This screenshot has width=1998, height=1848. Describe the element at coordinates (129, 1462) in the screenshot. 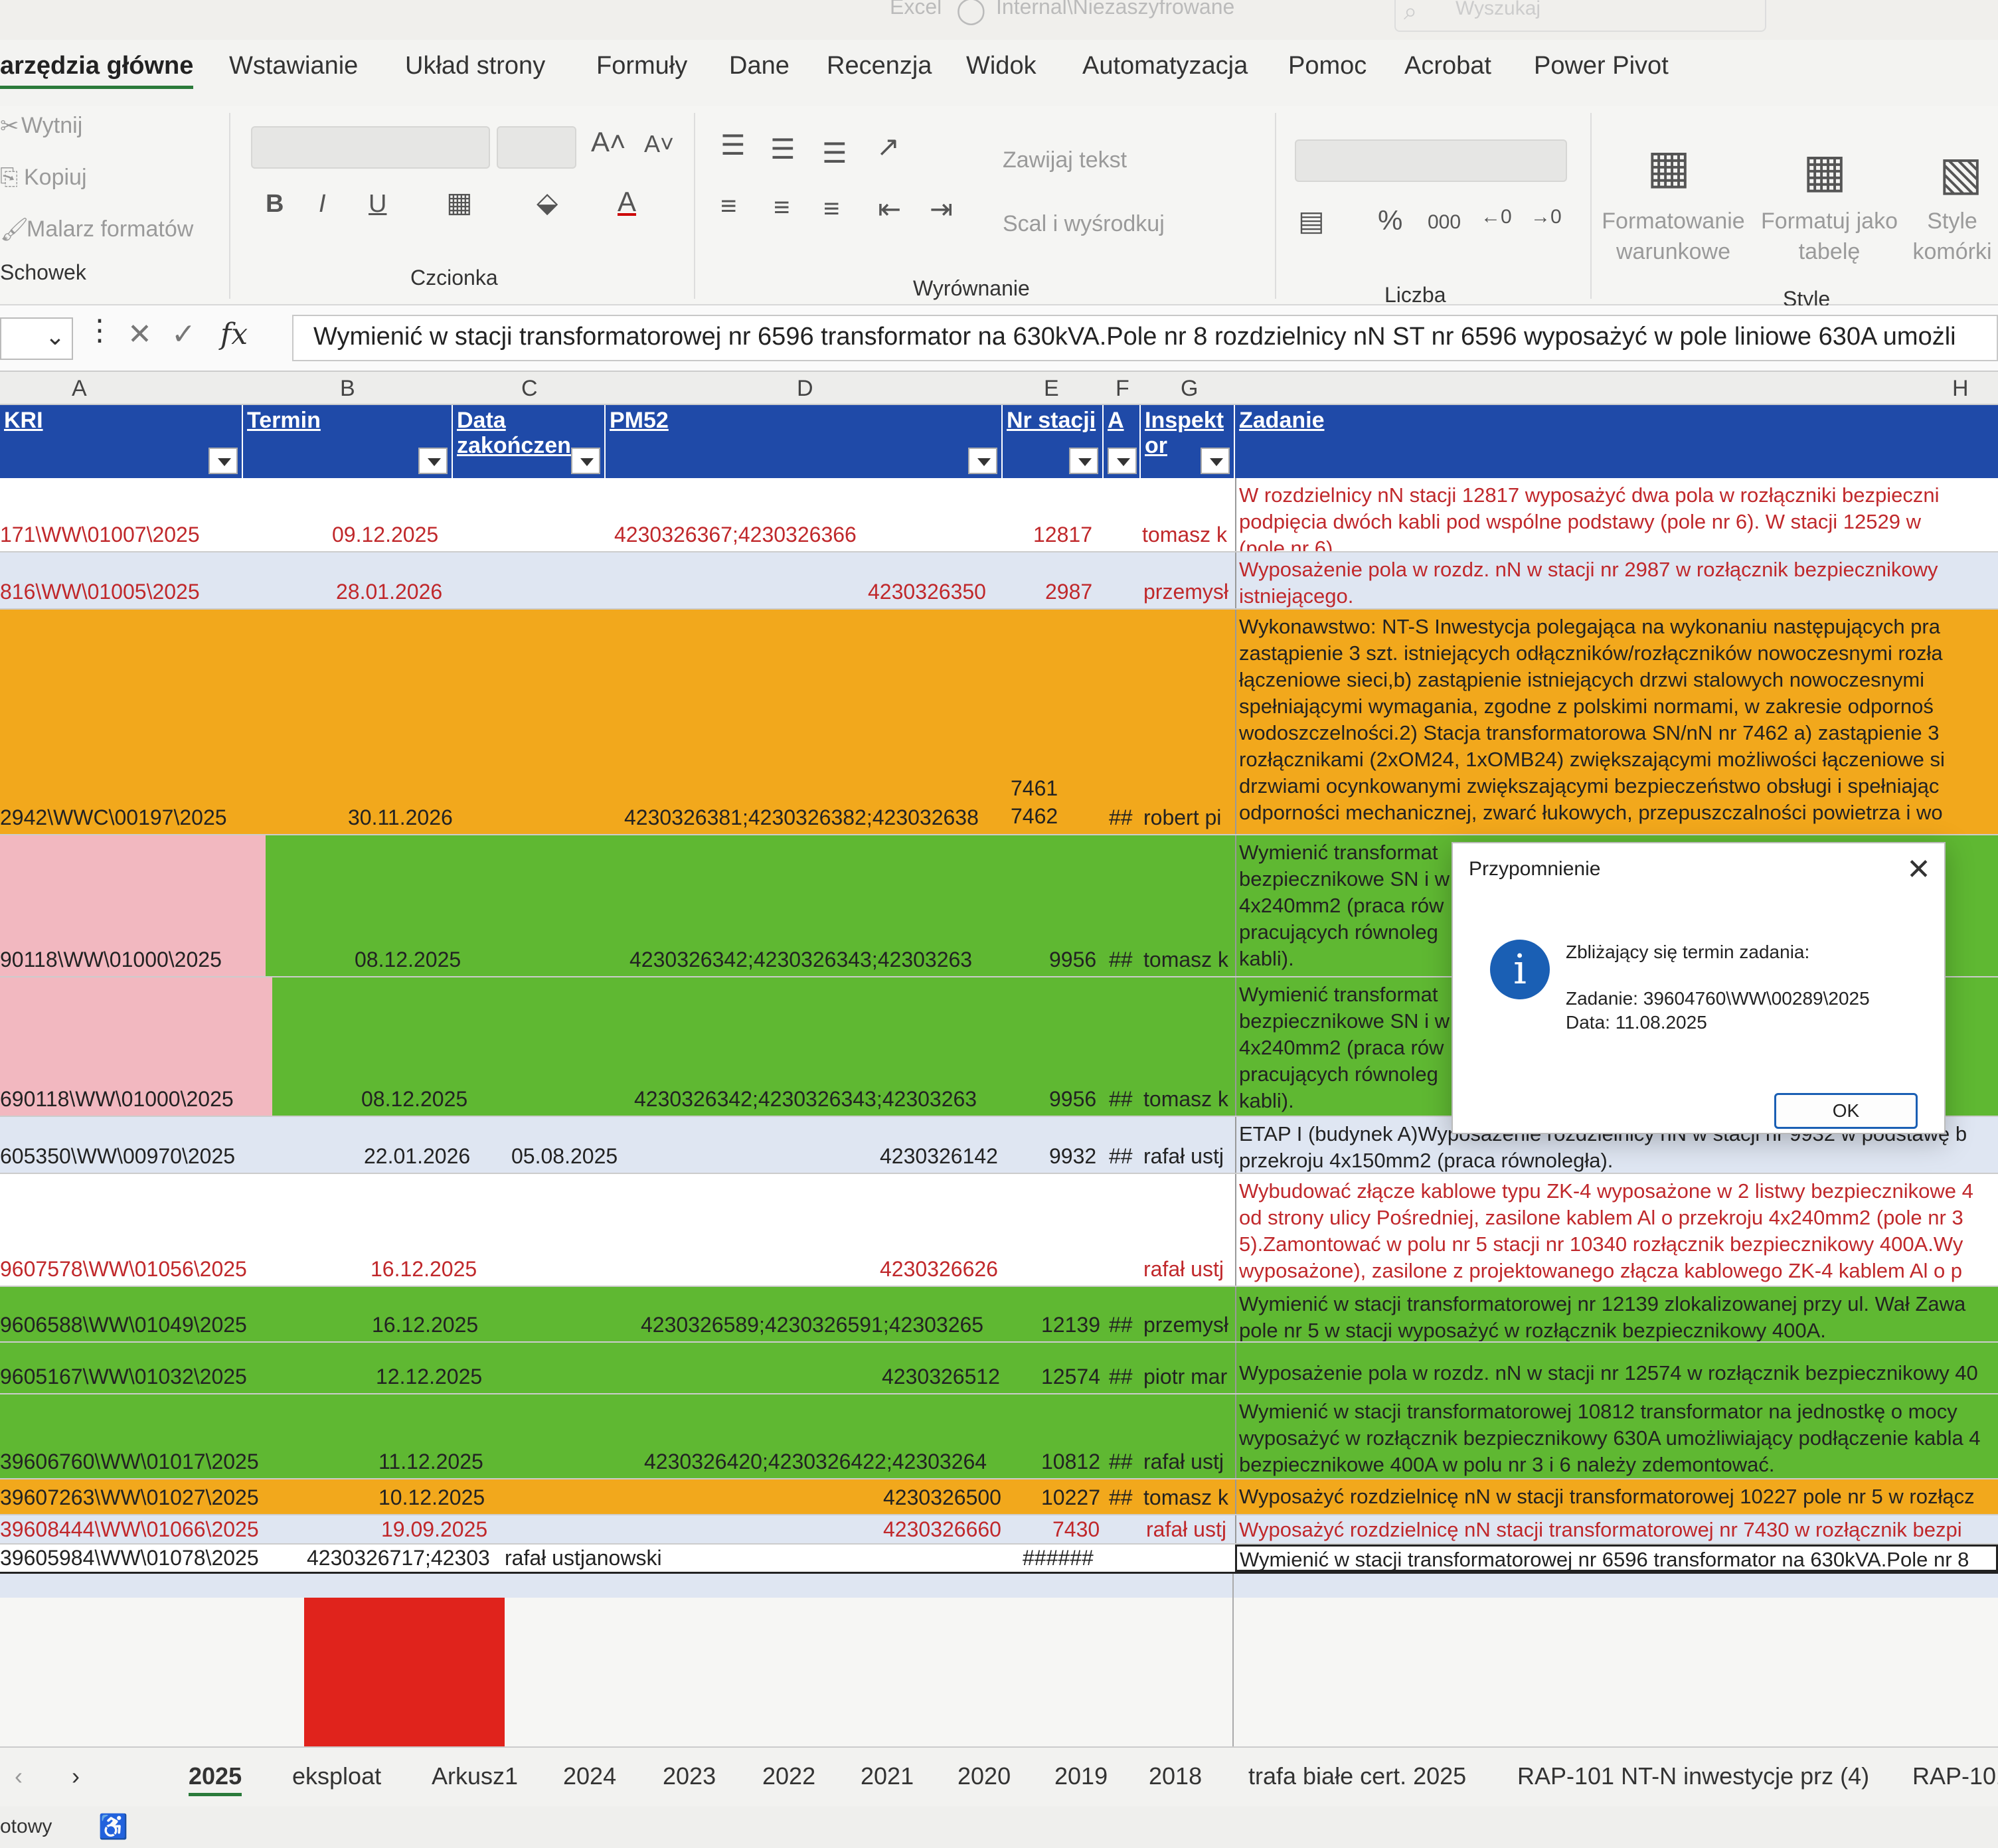

I see `cell-kri: 39606760\WW\01017\2025` at that location.